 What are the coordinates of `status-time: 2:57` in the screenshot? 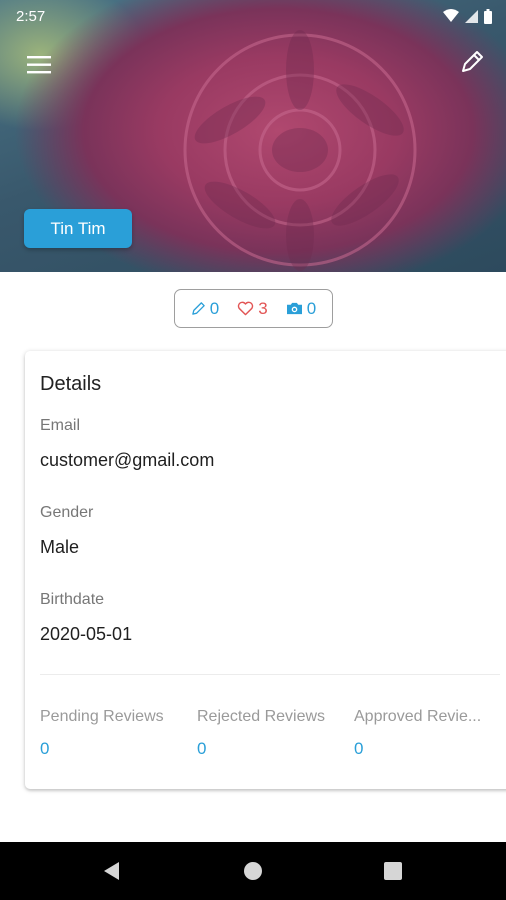 It's located at (31, 16).